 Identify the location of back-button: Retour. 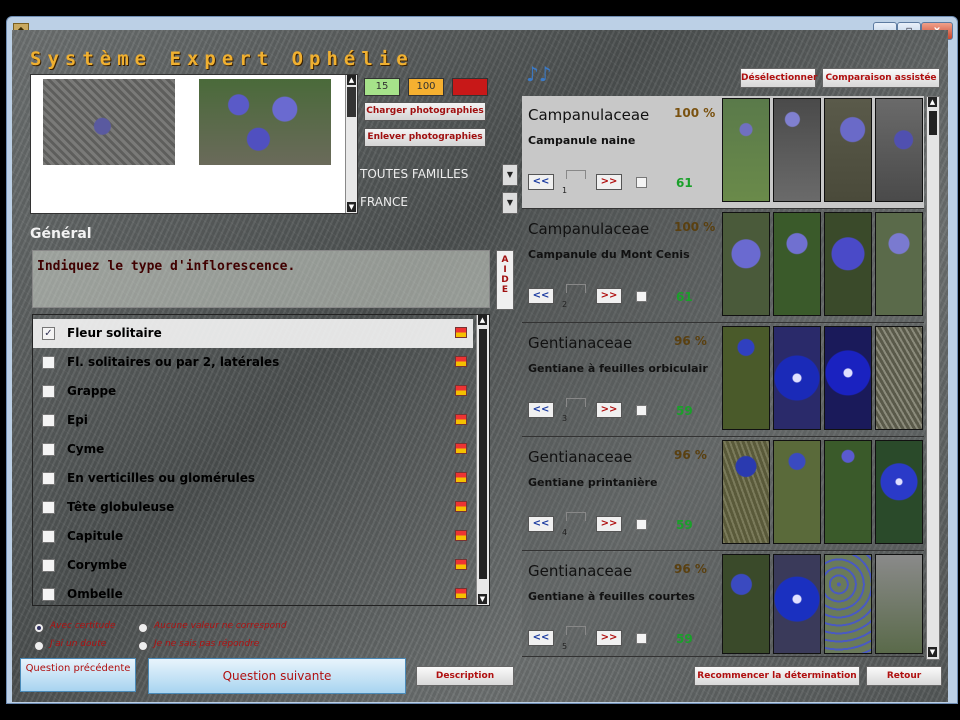
(904, 676).